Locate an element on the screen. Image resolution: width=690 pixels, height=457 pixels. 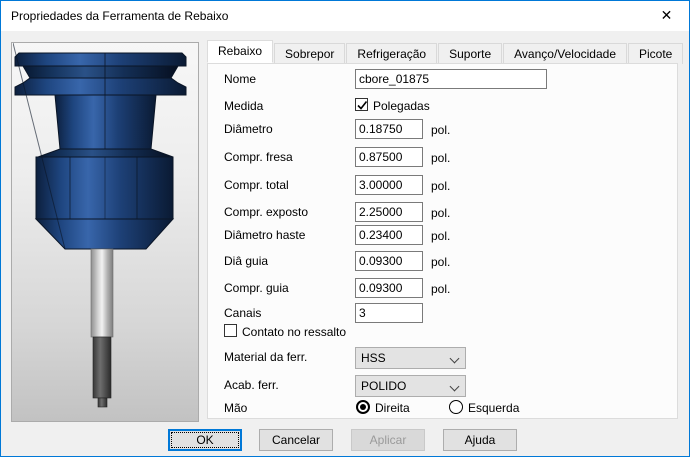
dia-guia-unit: pol. is located at coordinates (441, 262).